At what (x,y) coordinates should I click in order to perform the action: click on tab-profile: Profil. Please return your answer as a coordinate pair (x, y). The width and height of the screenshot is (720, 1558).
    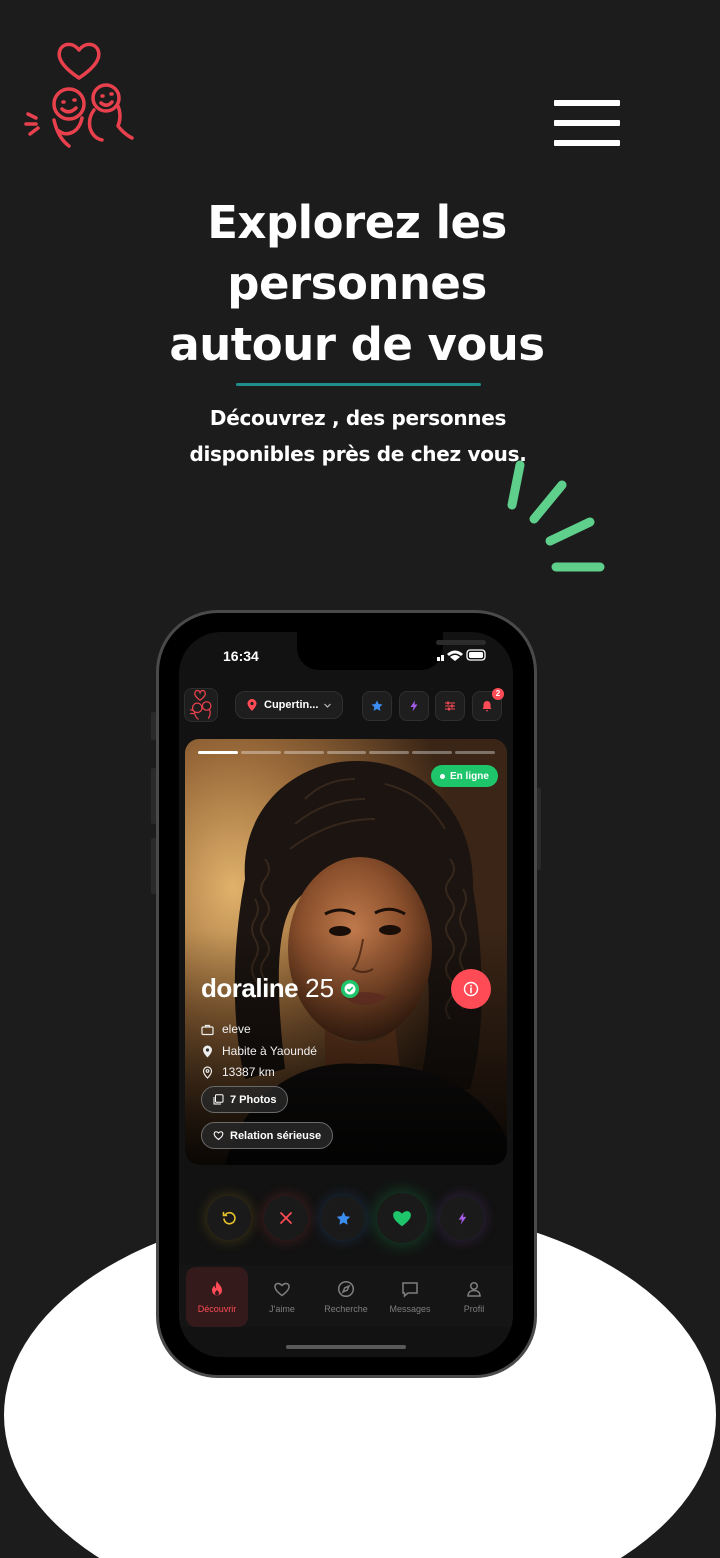
    Looking at the image, I should click on (474, 1297).